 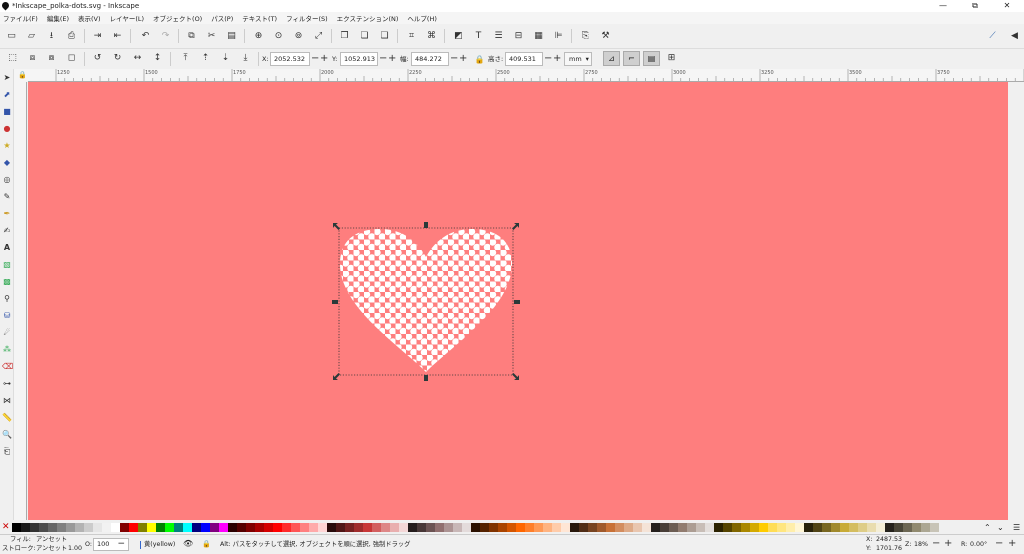 What do you see at coordinates (7, 350) in the screenshot?
I see `spray-tool-icon: ⁂` at bounding box center [7, 350].